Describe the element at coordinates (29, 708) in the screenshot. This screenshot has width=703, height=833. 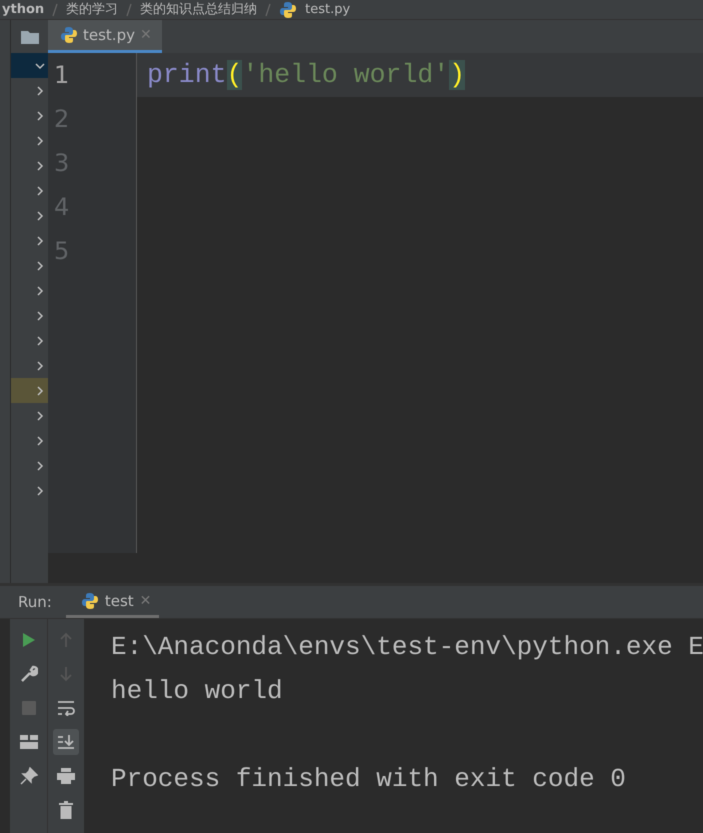
I see `stop-icon` at that location.